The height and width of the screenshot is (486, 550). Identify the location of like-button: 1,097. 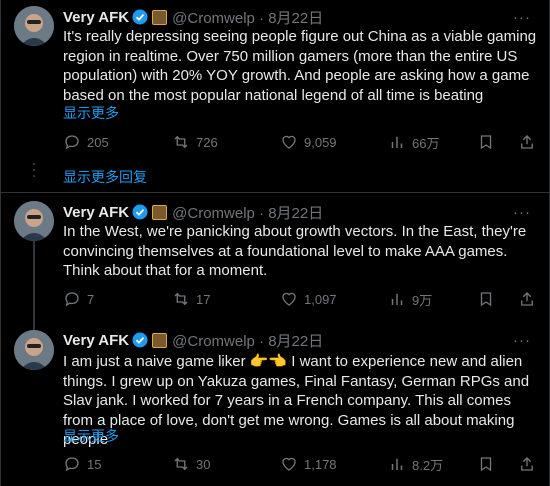
(308, 299).